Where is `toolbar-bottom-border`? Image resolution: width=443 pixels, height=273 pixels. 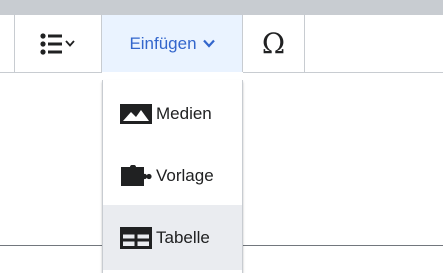 toolbar-bottom-border is located at coordinates (51, 72).